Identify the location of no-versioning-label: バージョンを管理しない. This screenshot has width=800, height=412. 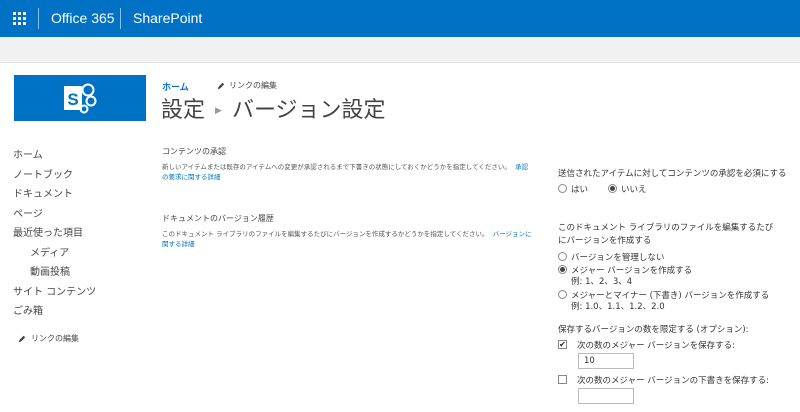
(618, 257).